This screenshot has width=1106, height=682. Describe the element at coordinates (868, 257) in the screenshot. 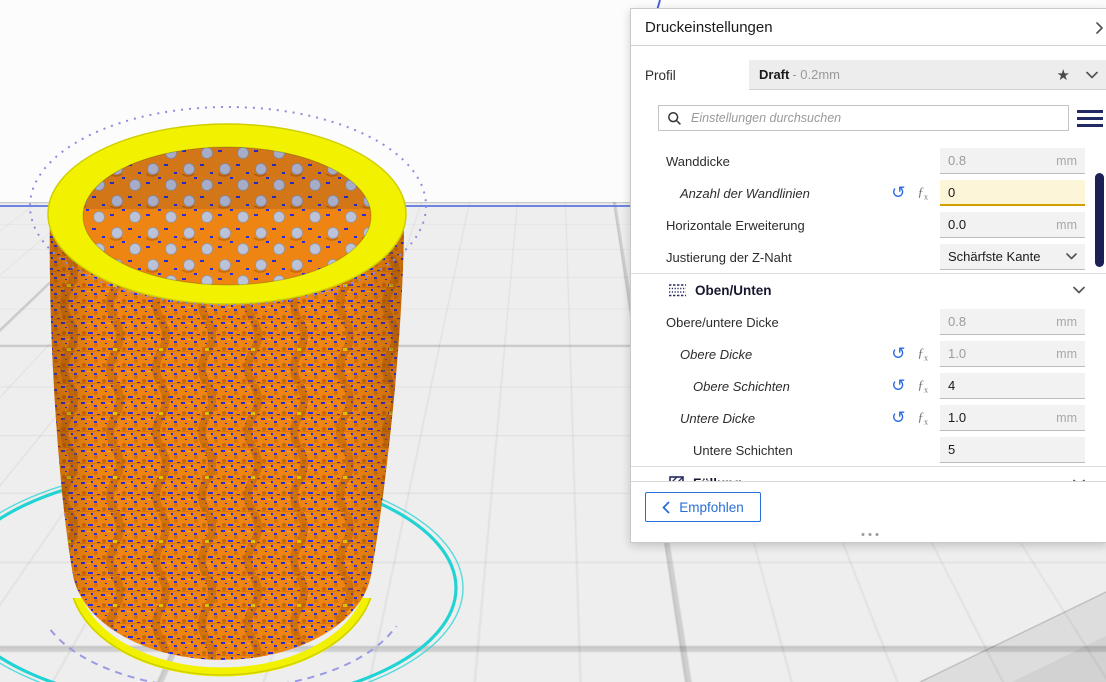

I see `setting-row-justierung-der-z-naht: Justierung der Z-Naht Schärfste Kante` at that location.